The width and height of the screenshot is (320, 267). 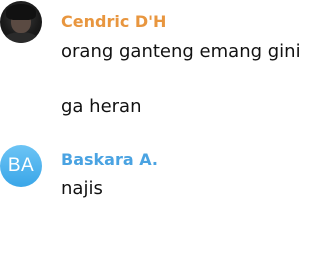 I want to click on sender-name: Cendric D'H, so click(x=113, y=21).